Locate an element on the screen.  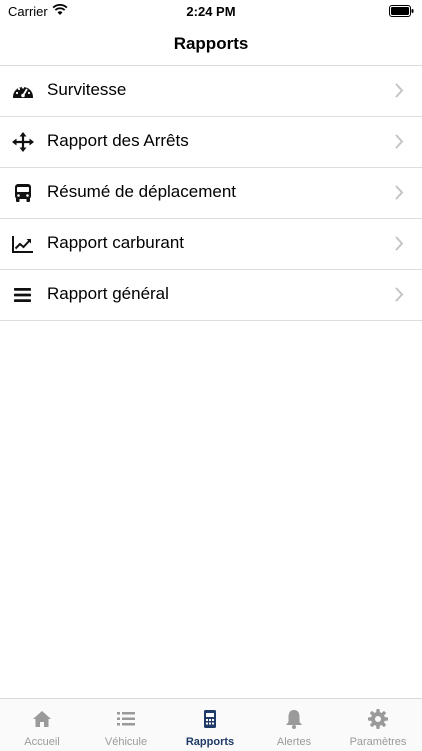
home-icon is located at coordinates (42, 719).